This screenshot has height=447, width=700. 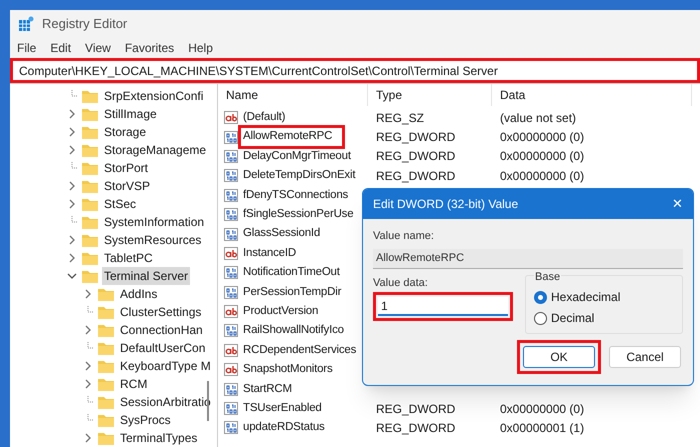 I want to click on tree-item: Terminal Server, so click(x=146, y=276).